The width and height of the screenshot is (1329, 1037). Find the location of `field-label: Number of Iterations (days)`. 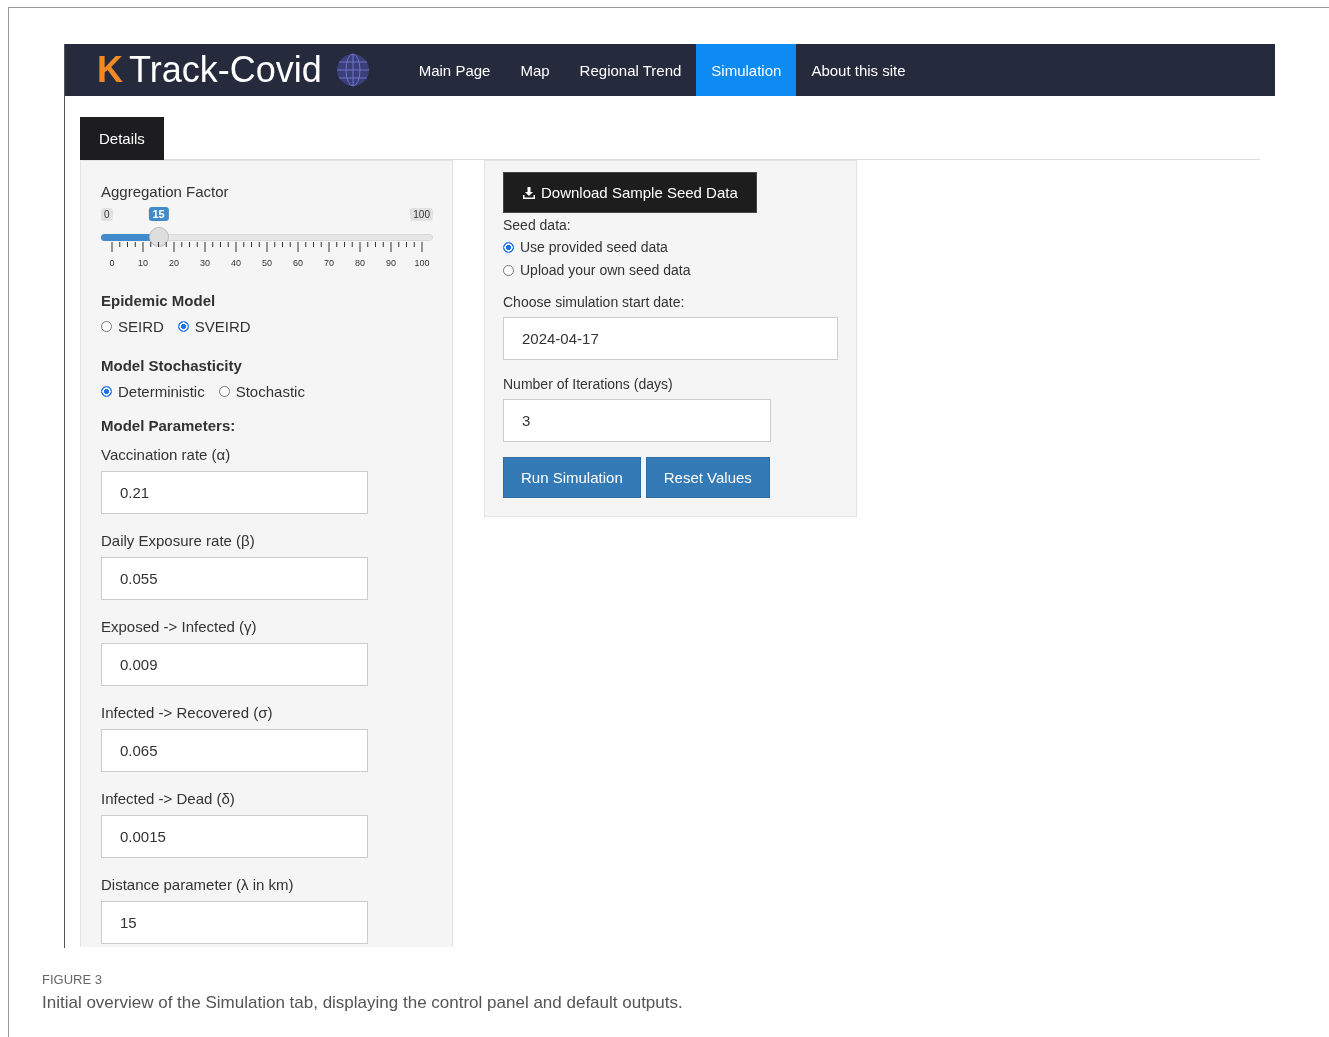

field-label: Number of Iterations (days) is located at coordinates (588, 384).